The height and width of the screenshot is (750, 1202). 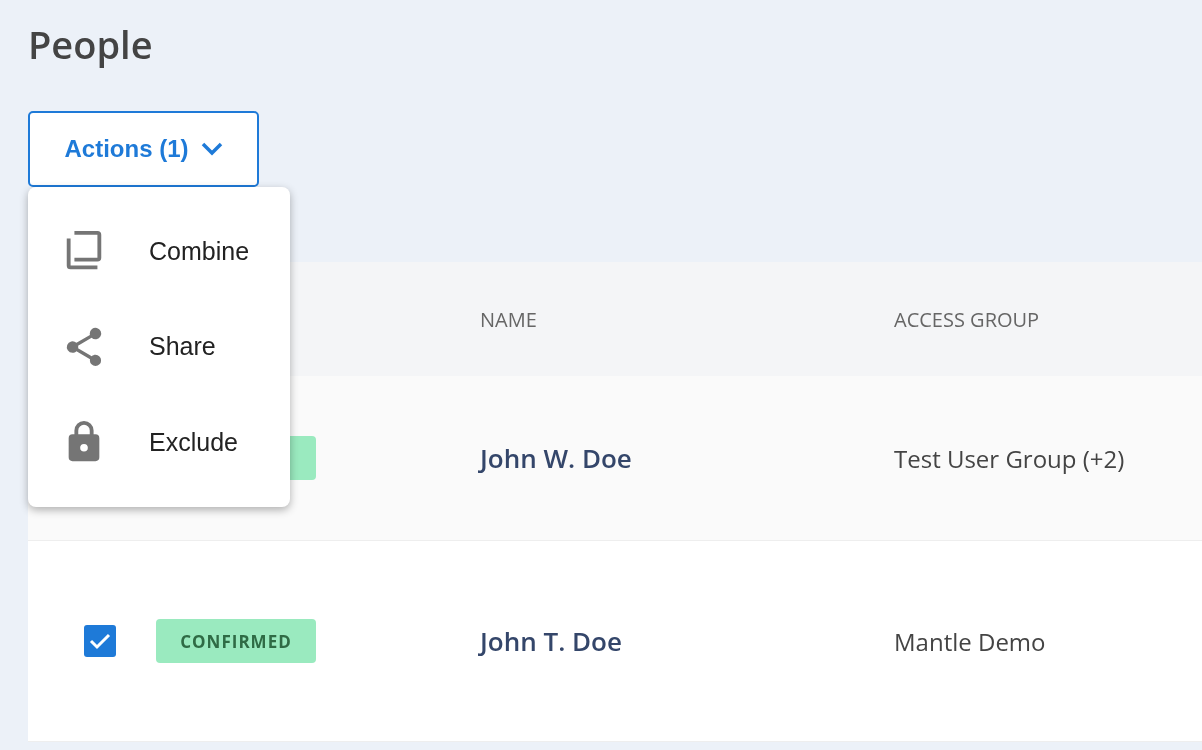 I want to click on checkbox, so click(x=100, y=641).